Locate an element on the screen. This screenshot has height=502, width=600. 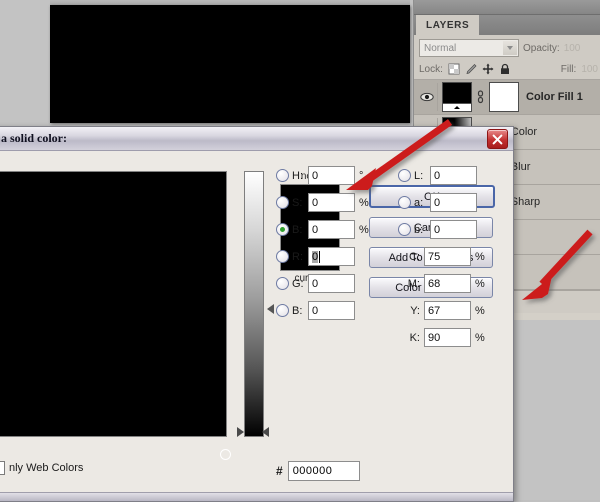
lock-label: Lock: is located at coordinates (431, 69).